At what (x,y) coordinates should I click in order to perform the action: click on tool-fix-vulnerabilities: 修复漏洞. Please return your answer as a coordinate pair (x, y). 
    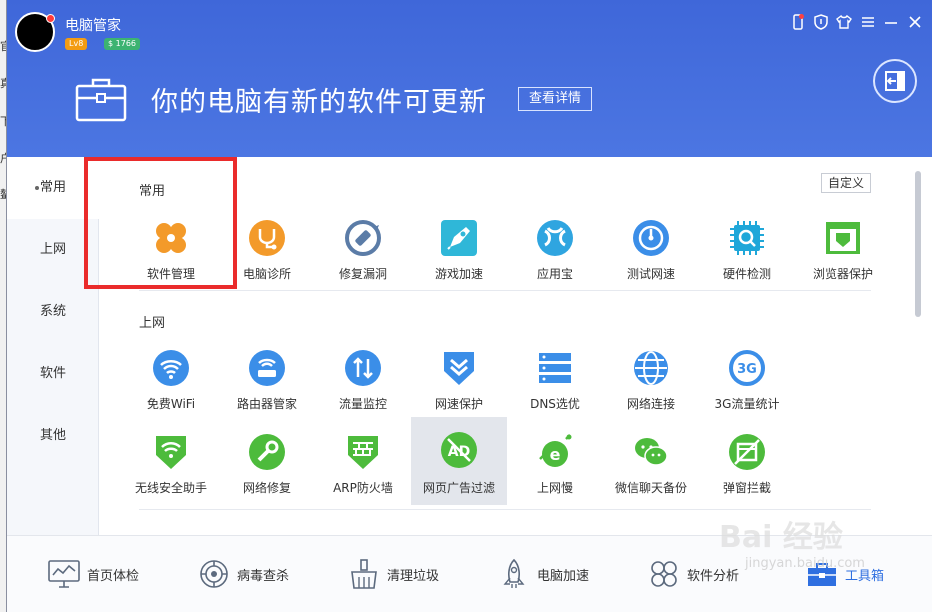
    Looking at the image, I should click on (363, 251).